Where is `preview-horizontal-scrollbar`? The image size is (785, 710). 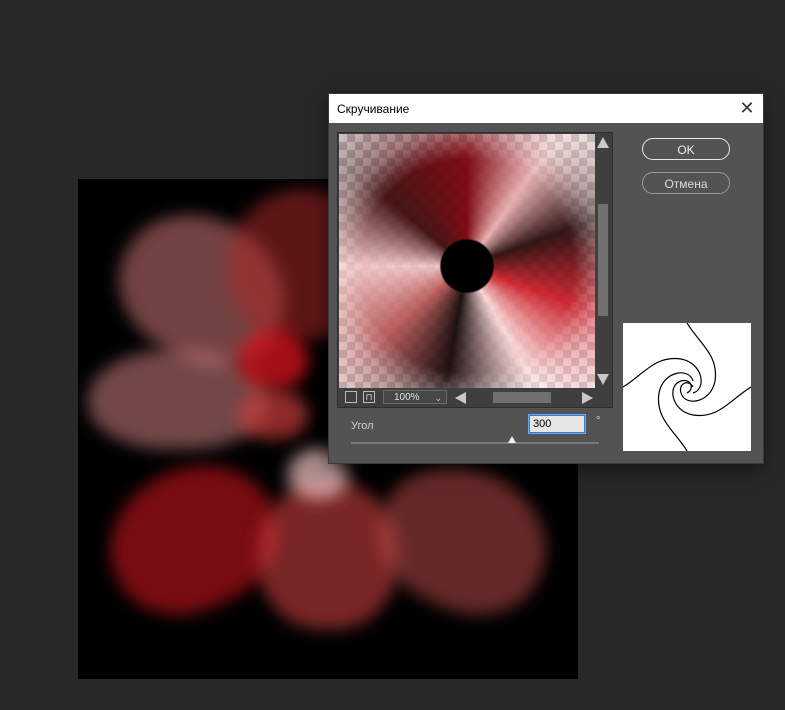 preview-horizontal-scrollbar is located at coordinates (524, 397).